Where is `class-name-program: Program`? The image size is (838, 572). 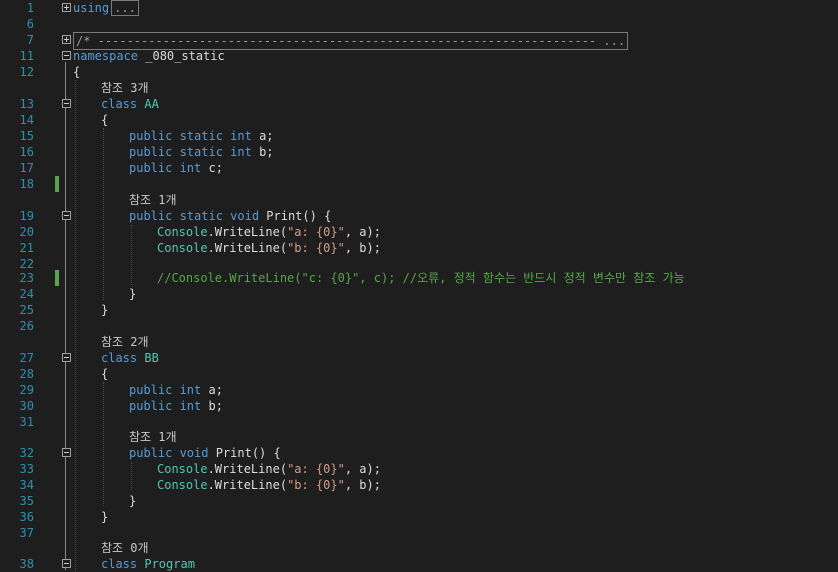 class-name-program: Program is located at coordinates (166, 564).